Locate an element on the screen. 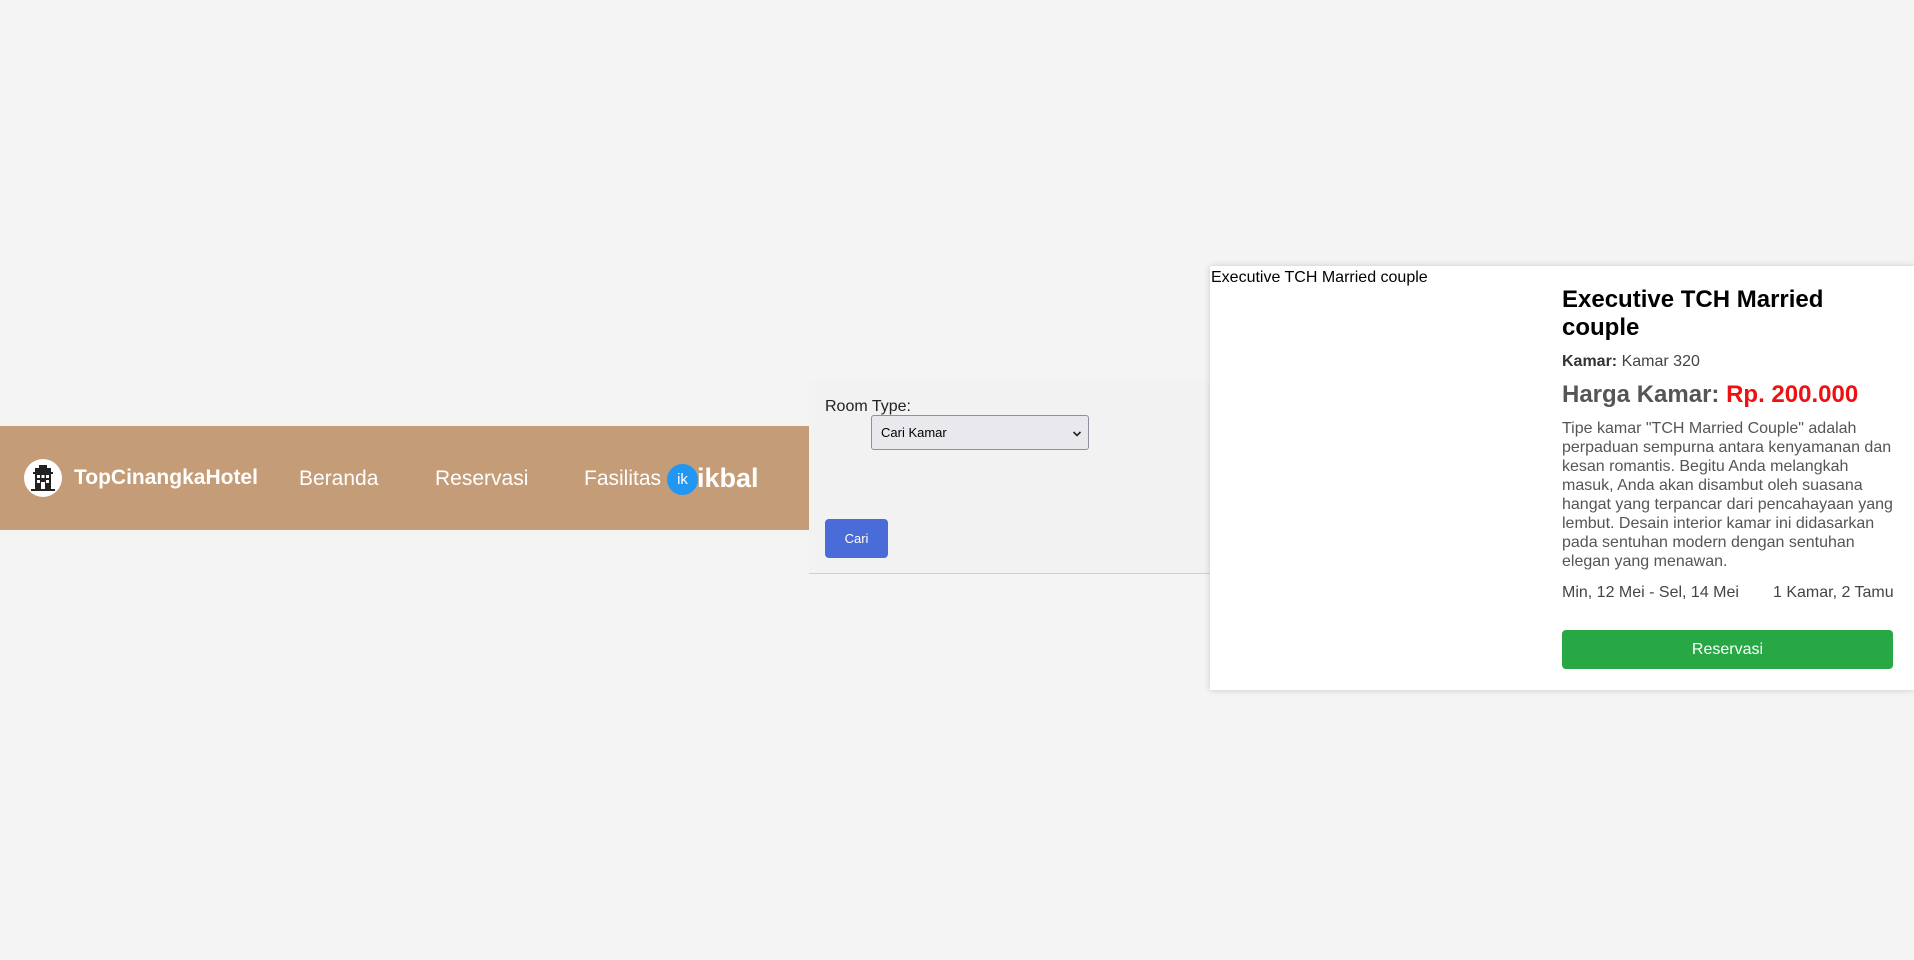 Image resolution: width=1914 pixels, height=960 pixels. room-price: Harga Kamar: Rp. 200.000 is located at coordinates (1710, 395).